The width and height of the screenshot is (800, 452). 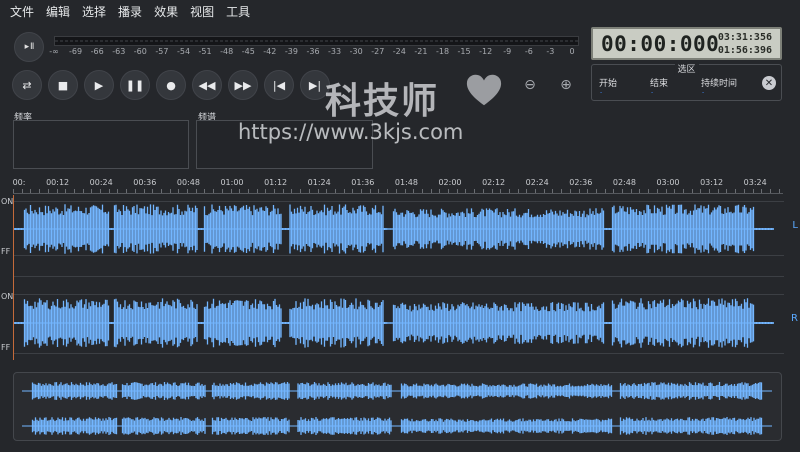 What do you see at coordinates (397, 391) in the screenshot?
I see `overview-left-waveform` at bounding box center [397, 391].